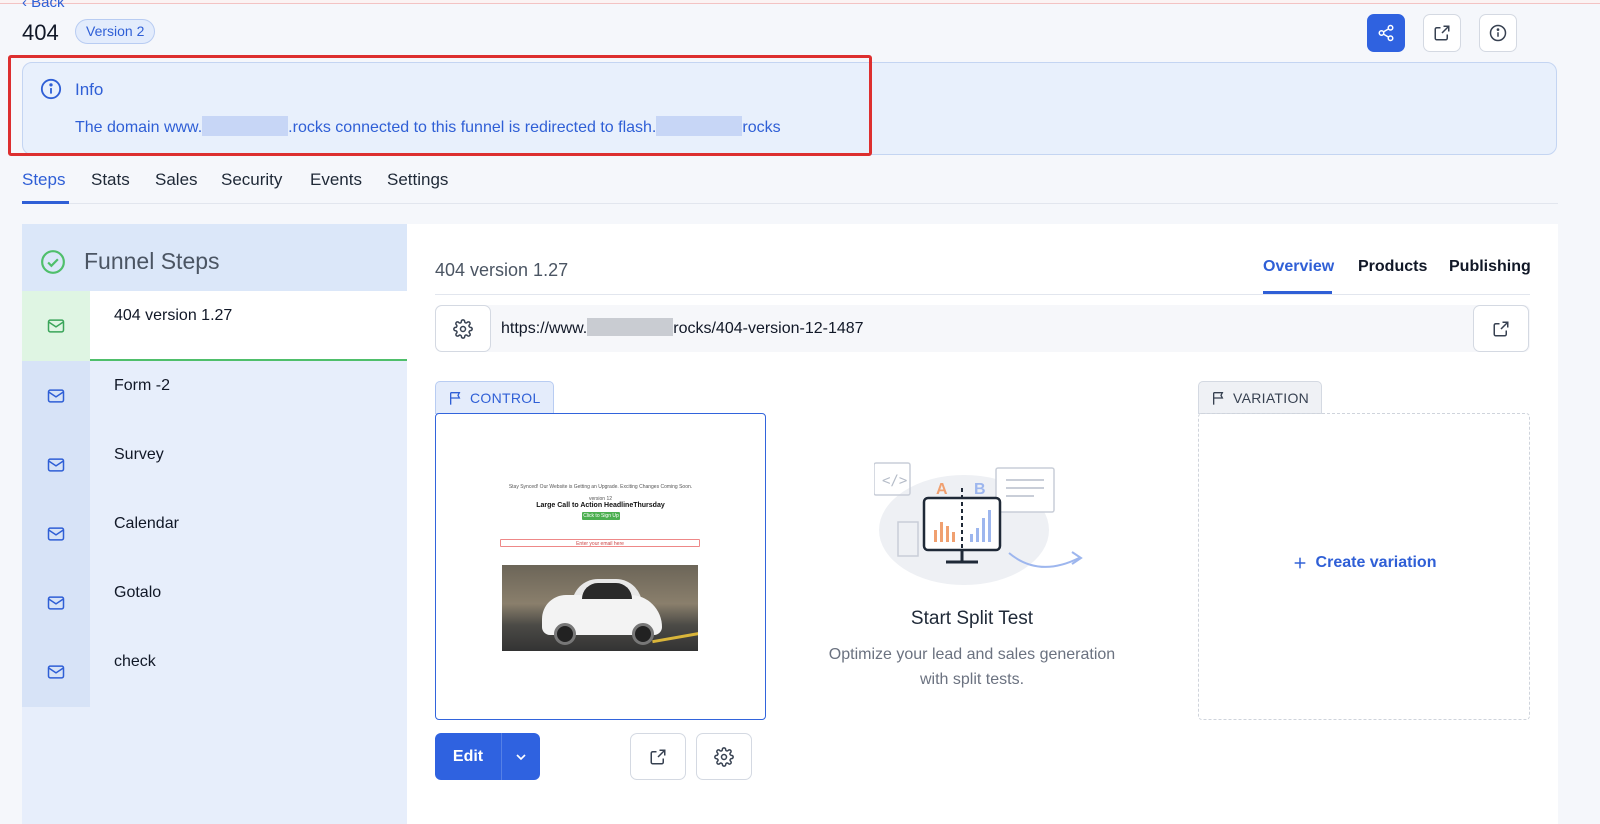  What do you see at coordinates (1298, 267) in the screenshot?
I see `tab-overview: Overview` at bounding box center [1298, 267].